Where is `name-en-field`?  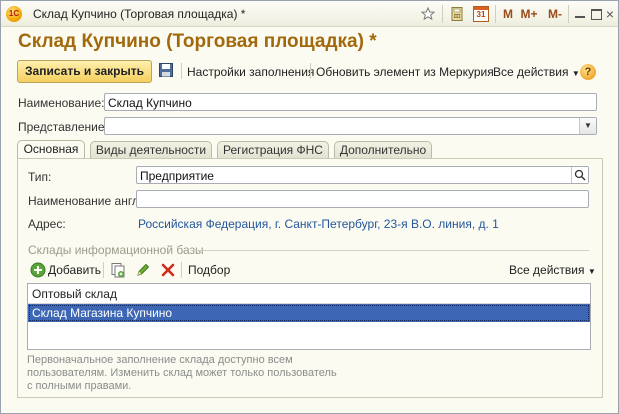 name-en-field is located at coordinates (362, 199).